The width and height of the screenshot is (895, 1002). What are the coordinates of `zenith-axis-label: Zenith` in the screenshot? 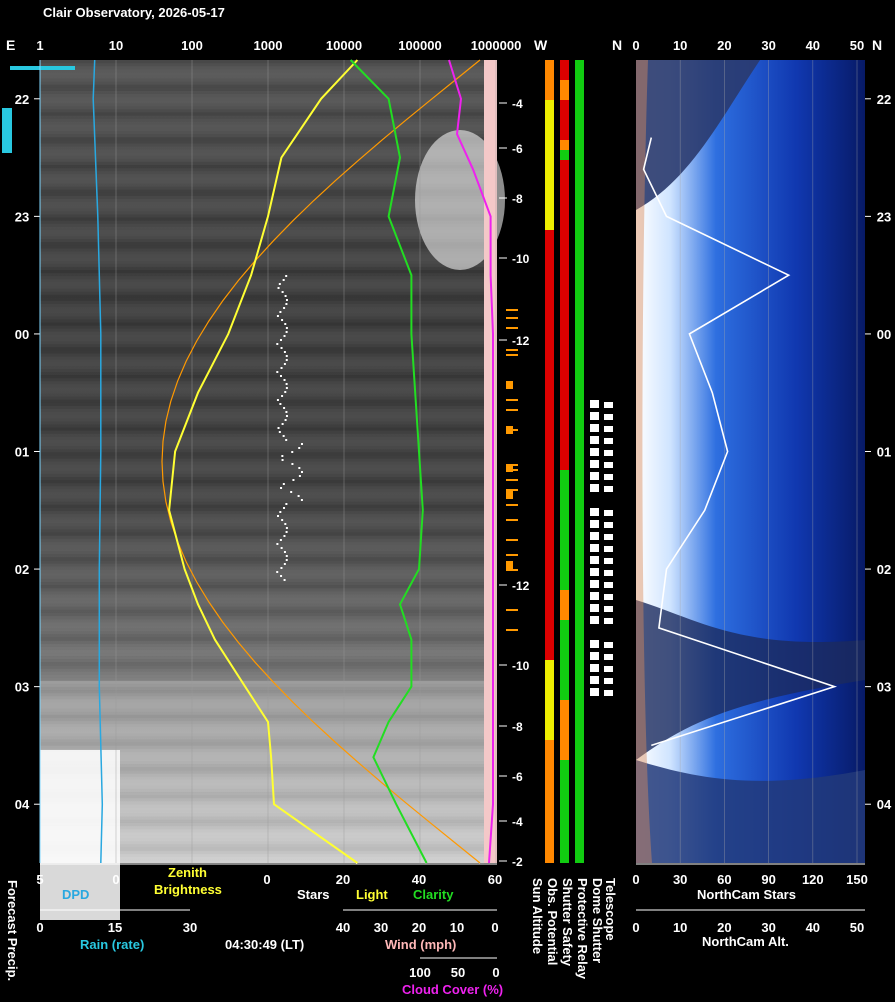 It's located at (187, 872).